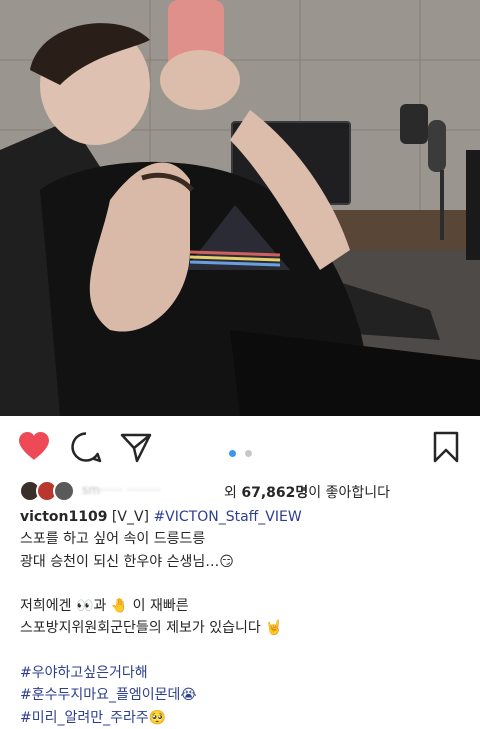  I want to click on carousel-dot-active, so click(232, 453).